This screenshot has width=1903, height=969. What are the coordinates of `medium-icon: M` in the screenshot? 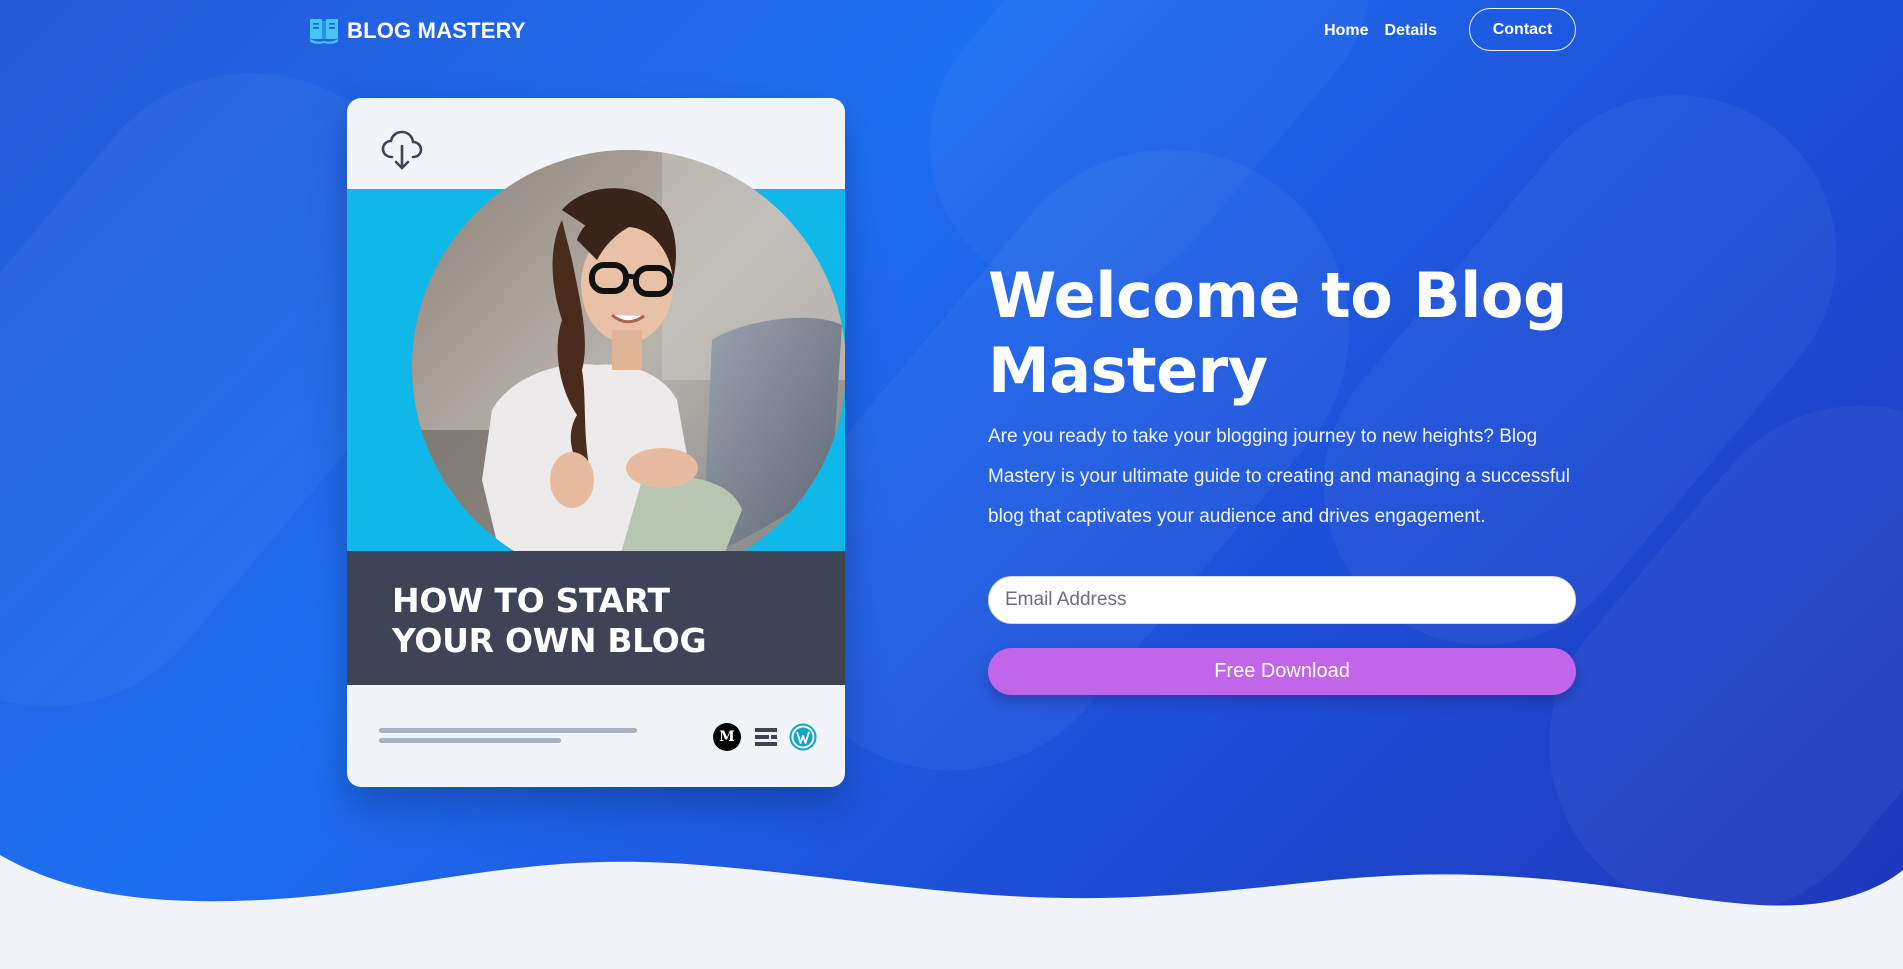 It's located at (727, 737).